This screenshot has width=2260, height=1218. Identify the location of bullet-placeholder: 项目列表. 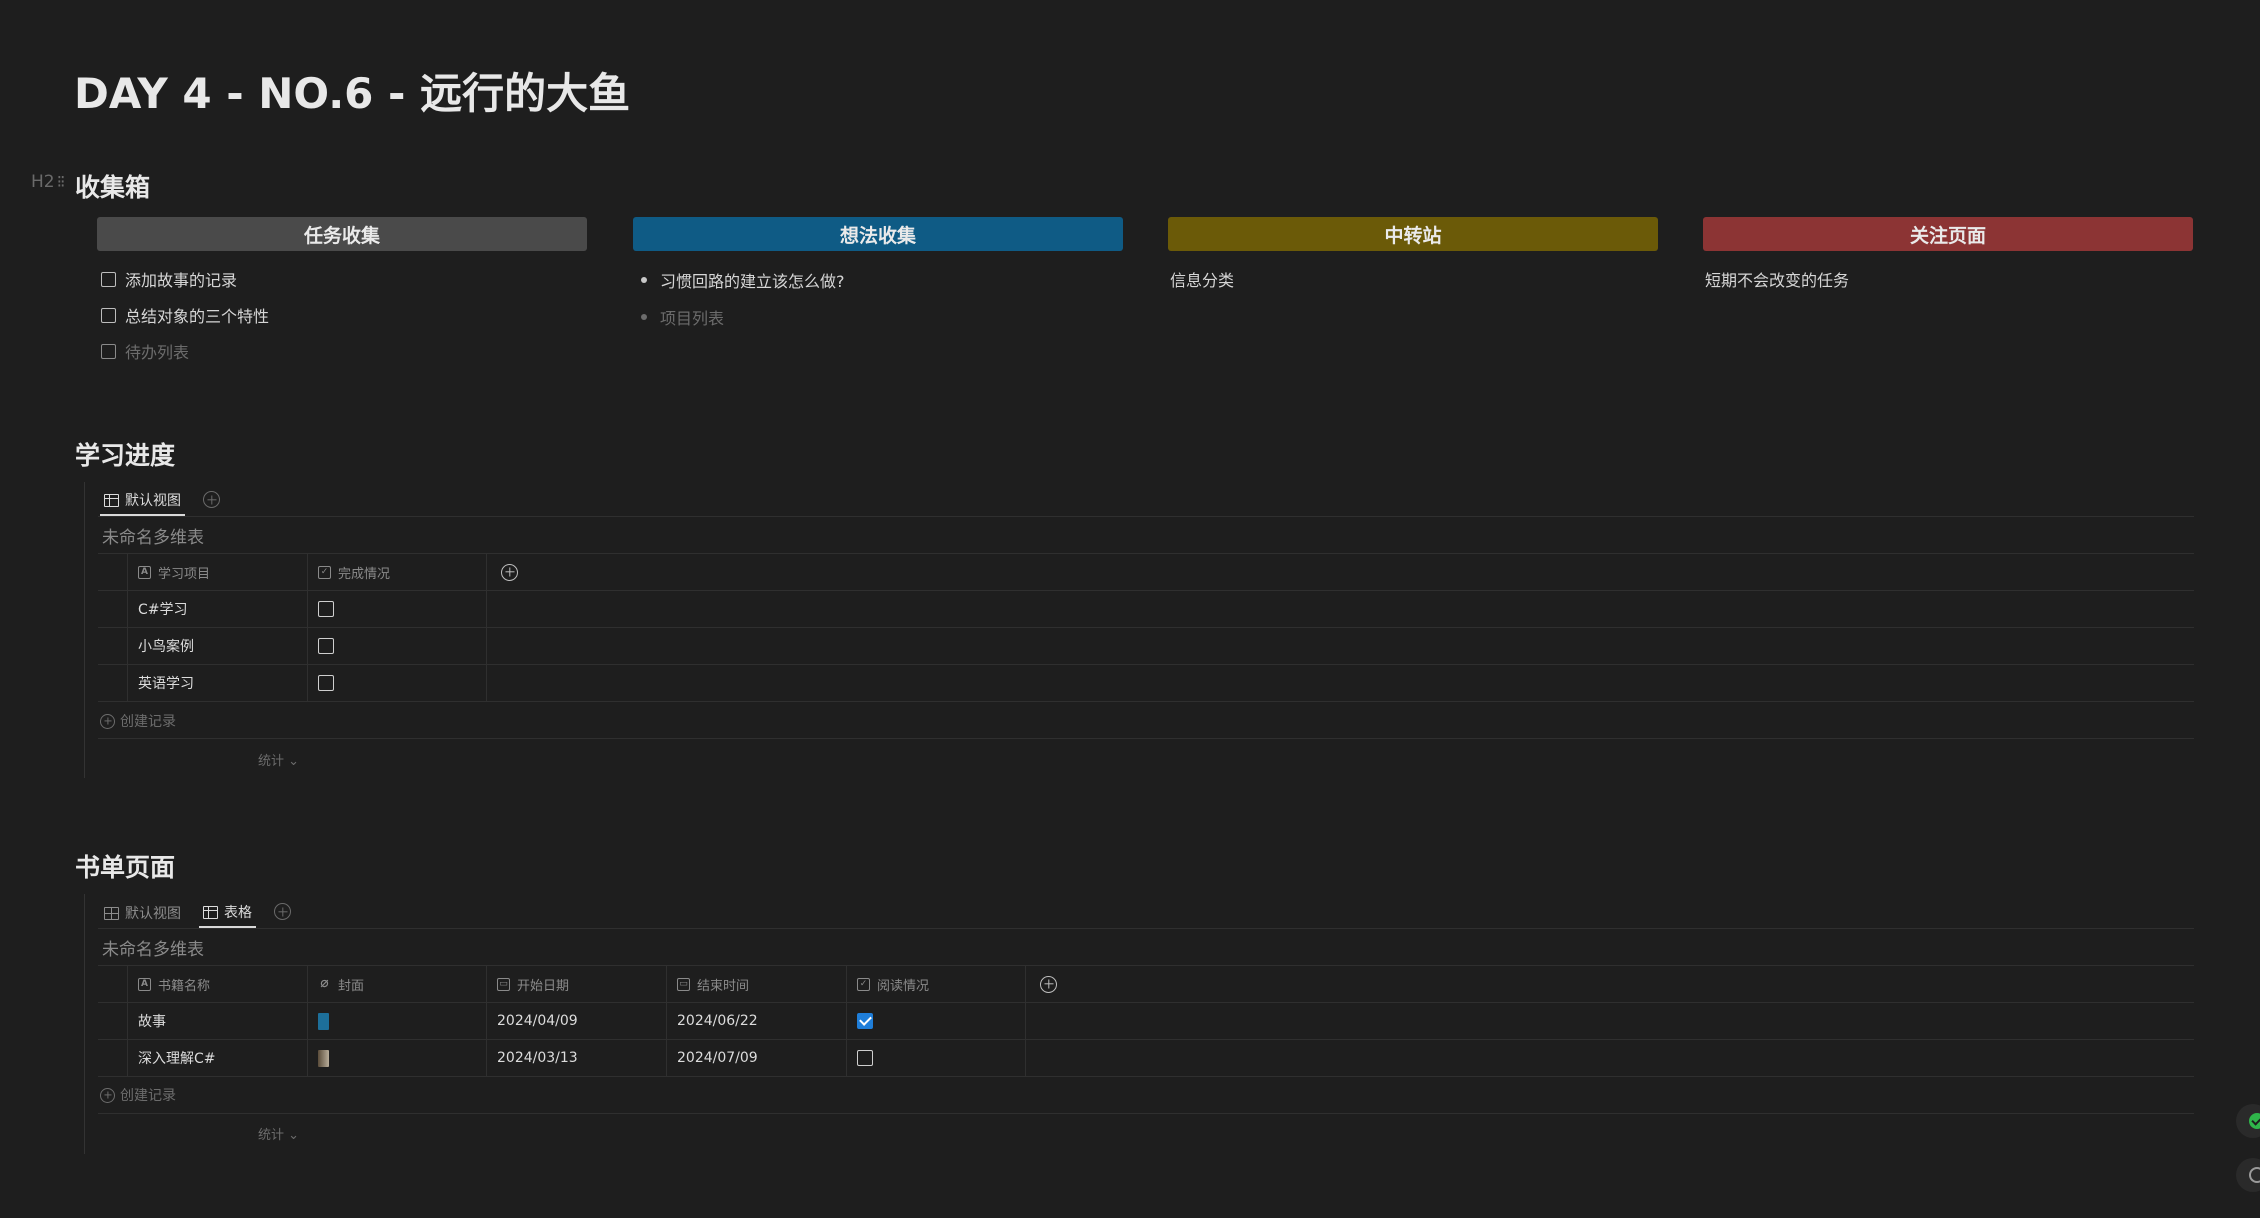
(878, 316).